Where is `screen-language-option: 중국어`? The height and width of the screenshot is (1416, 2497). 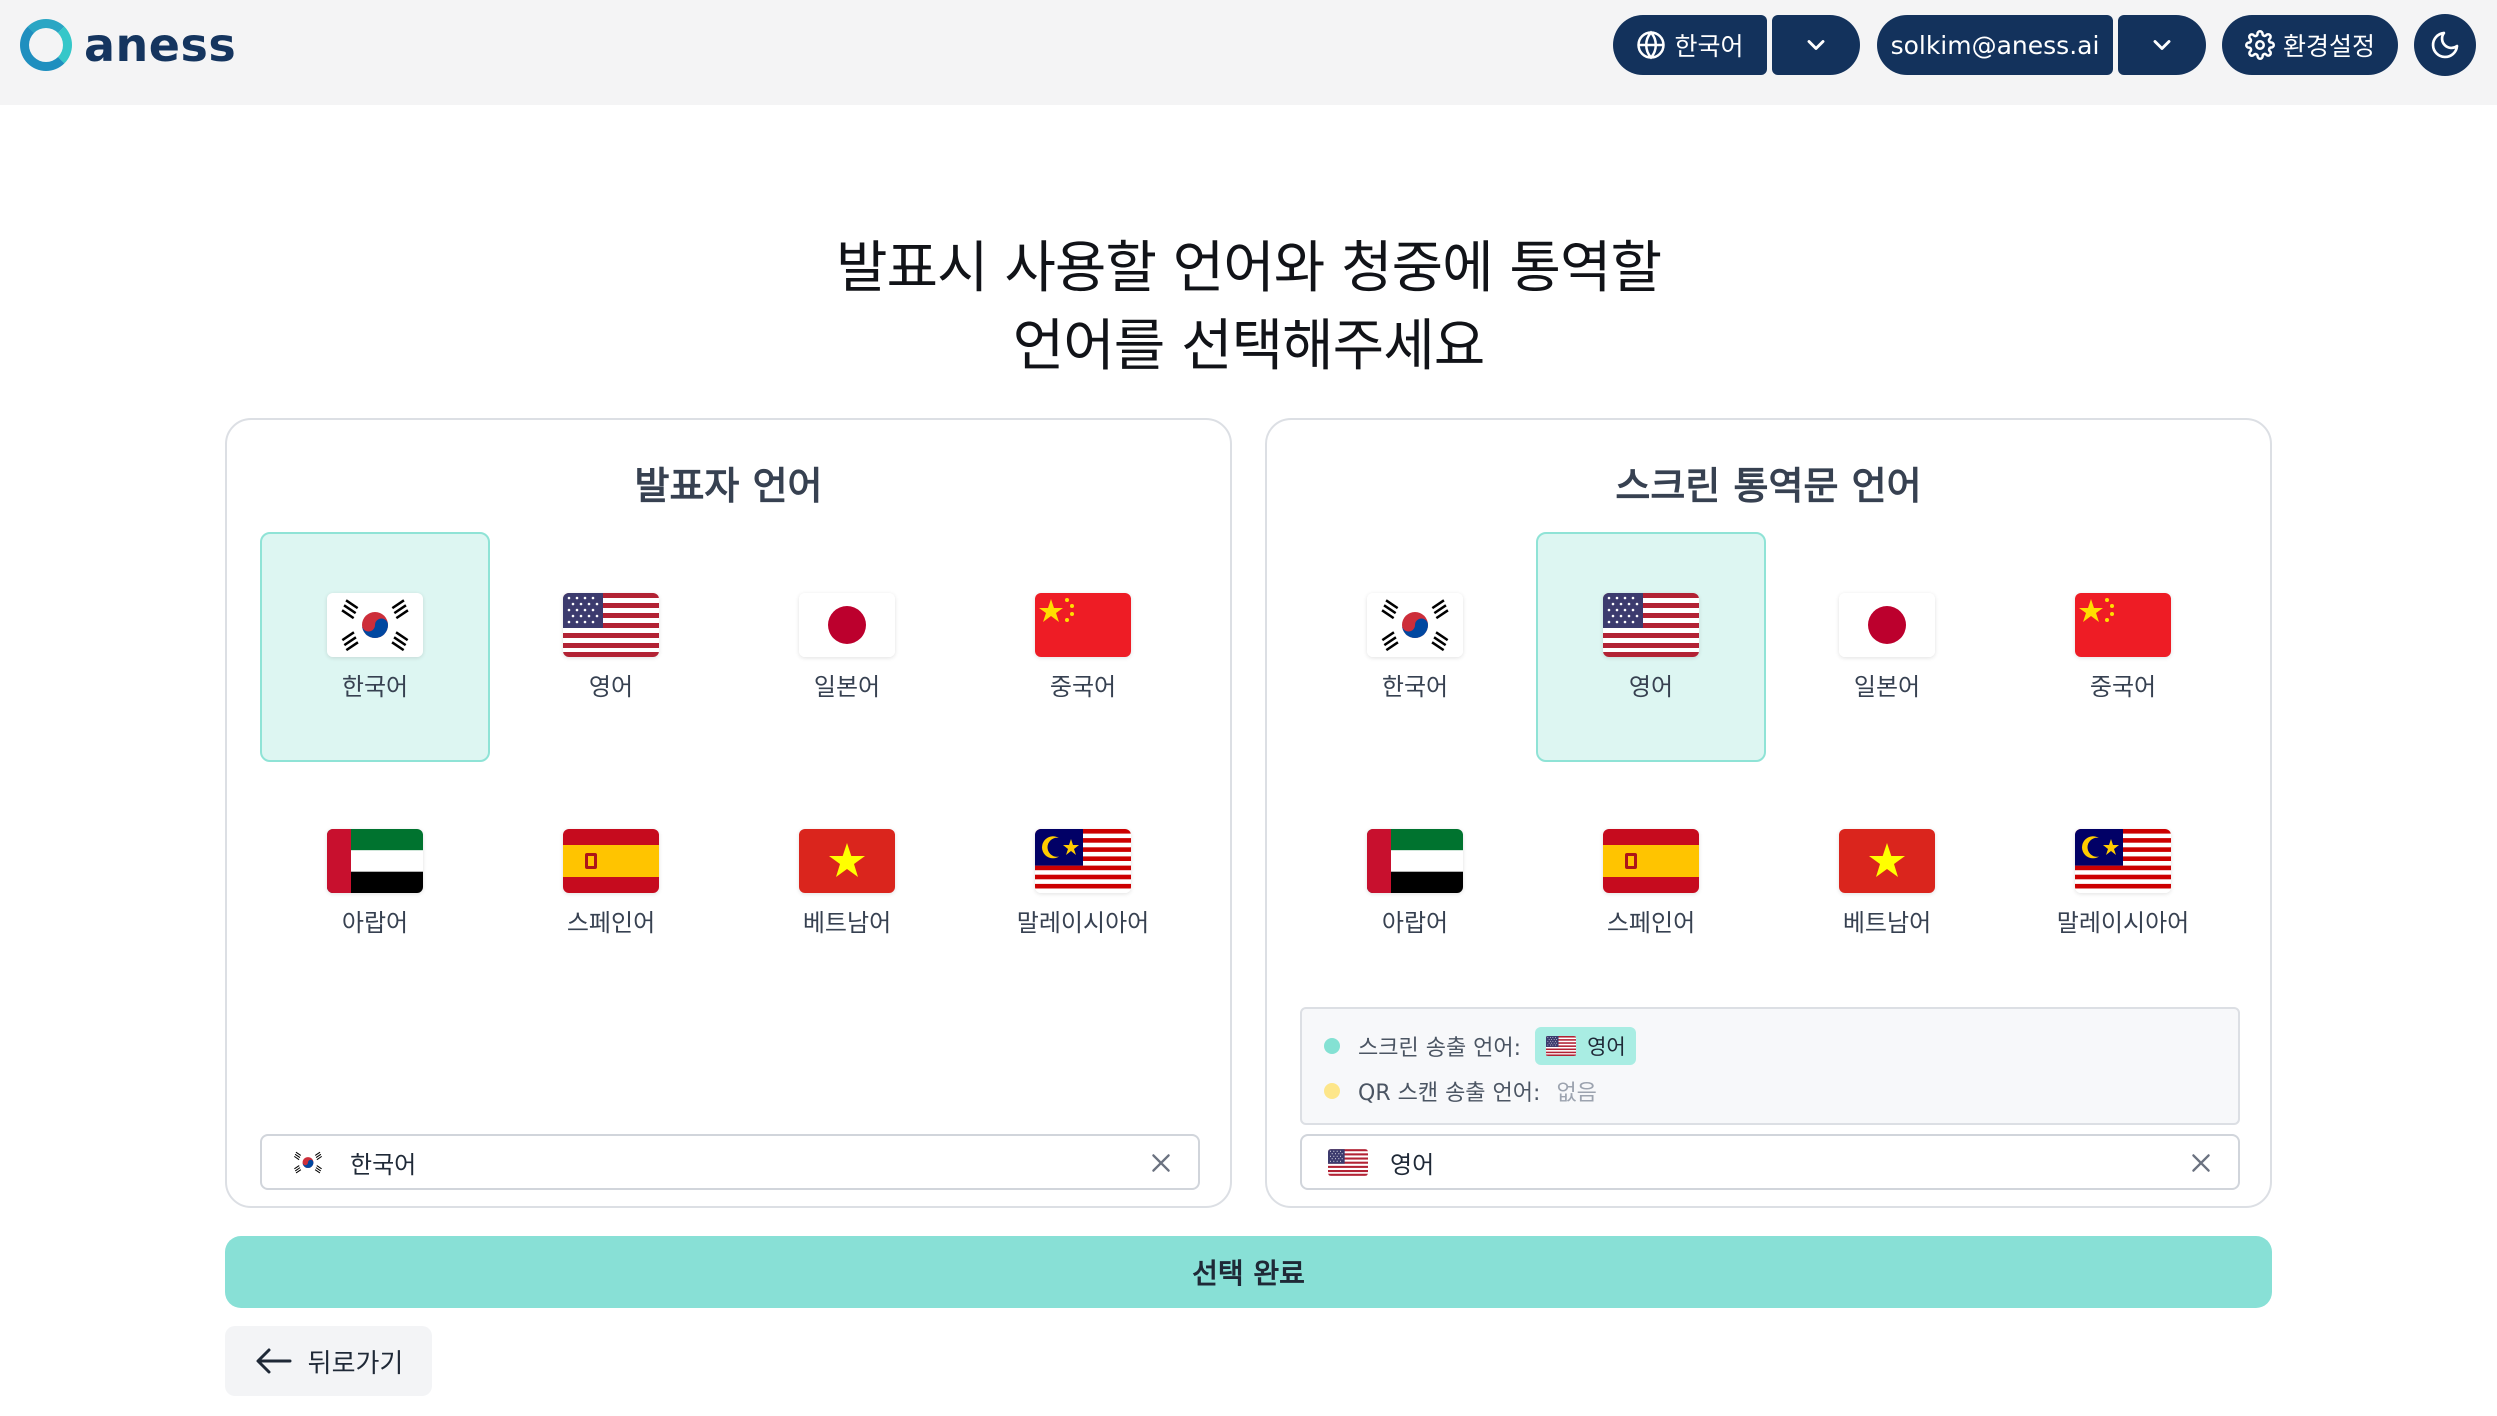
screen-language-option: 중국어 is located at coordinates (2123, 647).